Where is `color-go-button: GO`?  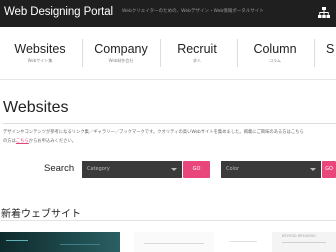
color-go-button: GO is located at coordinates (329, 169).